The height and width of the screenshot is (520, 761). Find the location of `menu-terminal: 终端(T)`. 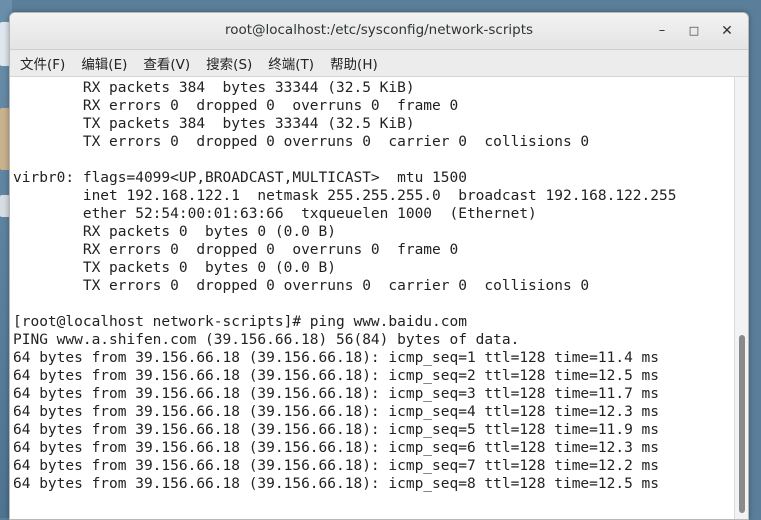

menu-terminal: 终端(T) is located at coordinates (291, 63).